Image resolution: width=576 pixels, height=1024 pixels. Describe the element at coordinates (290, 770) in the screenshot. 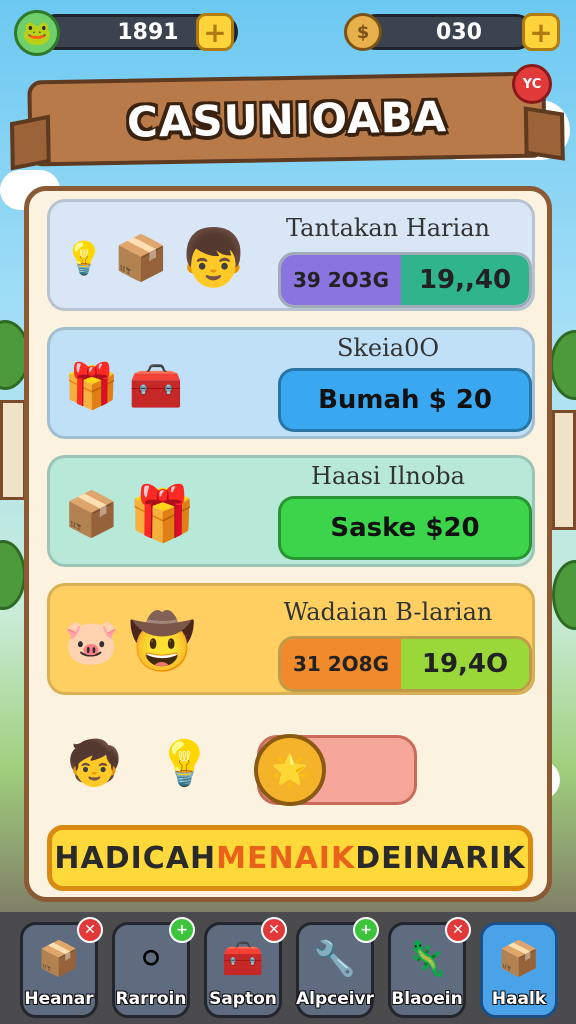

I see `star-coin-icon: 🌟` at that location.